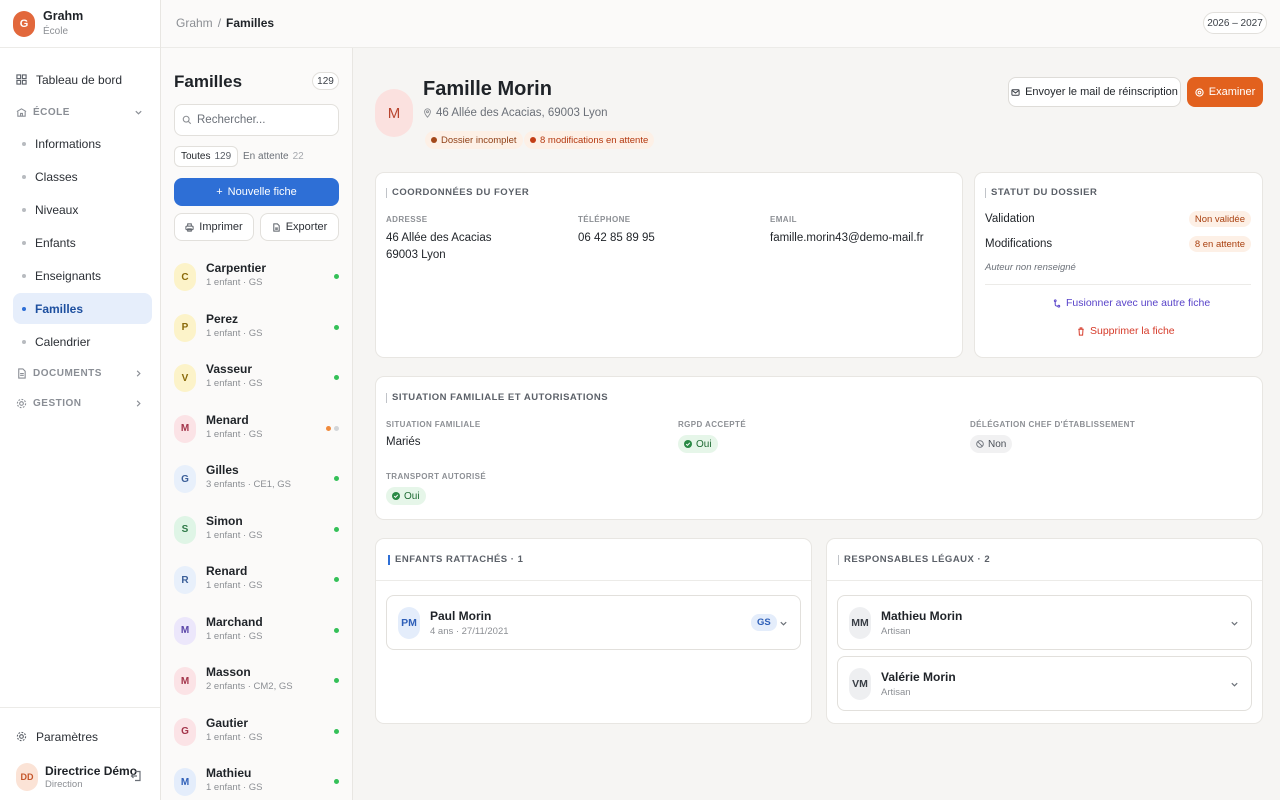 The height and width of the screenshot is (800, 1280). I want to click on email-value: famille.morin43@demo-mail.fr, so click(847, 238).